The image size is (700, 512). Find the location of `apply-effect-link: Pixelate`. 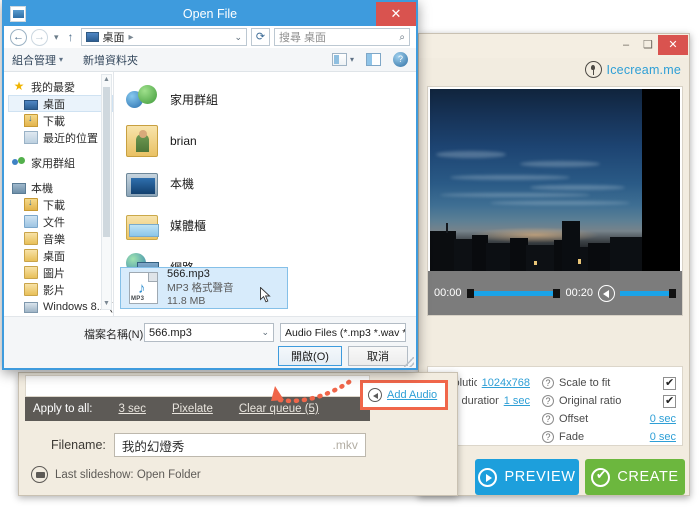

apply-effect-link: Pixelate is located at coordinates (192, 409).